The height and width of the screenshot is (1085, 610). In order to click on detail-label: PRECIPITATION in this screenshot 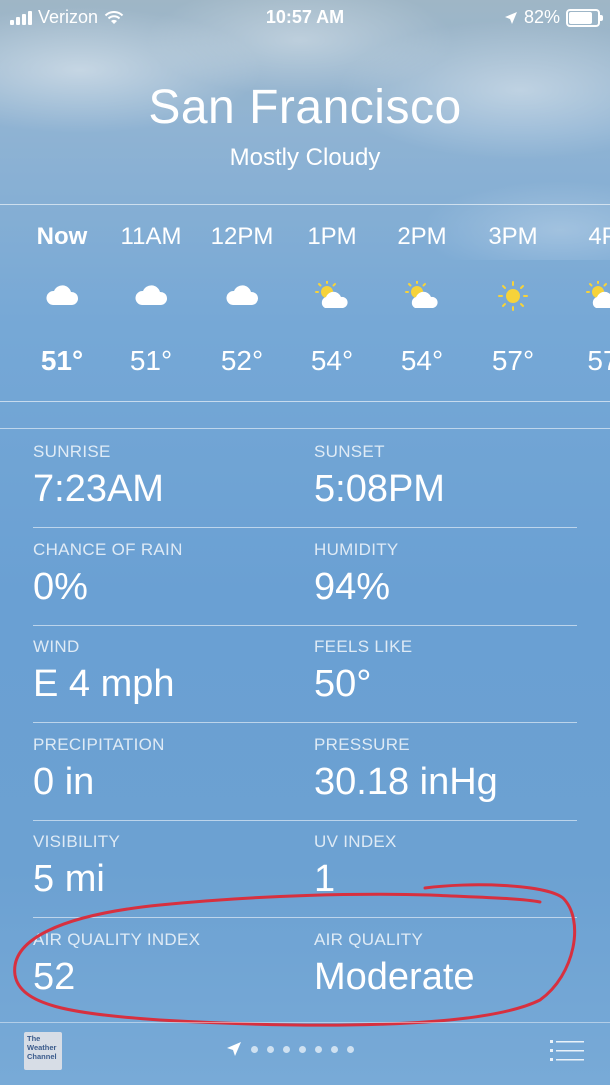, I will do `click(99, 744)`.